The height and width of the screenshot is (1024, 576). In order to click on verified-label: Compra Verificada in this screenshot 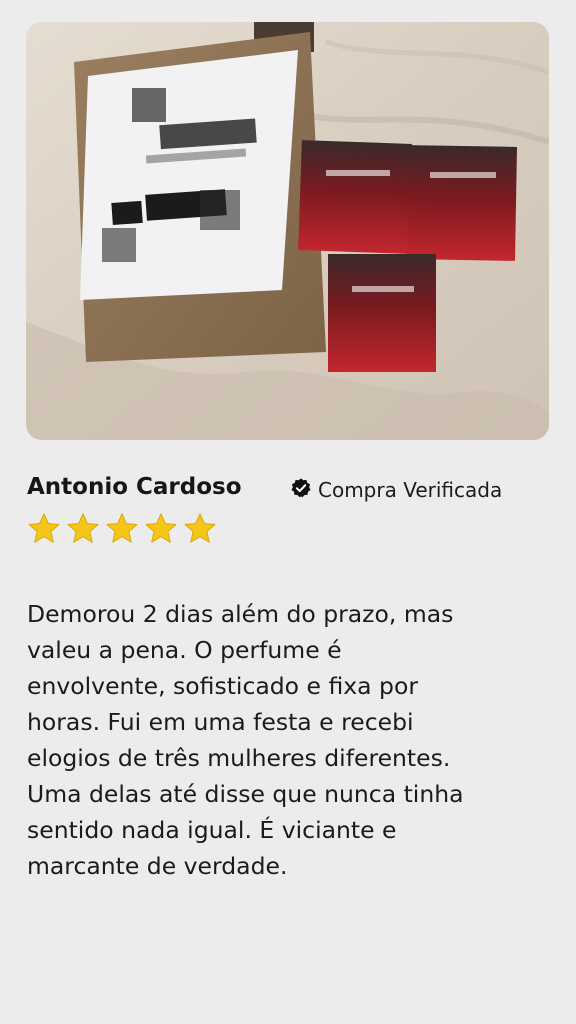, I will do `click(410, 490)`.